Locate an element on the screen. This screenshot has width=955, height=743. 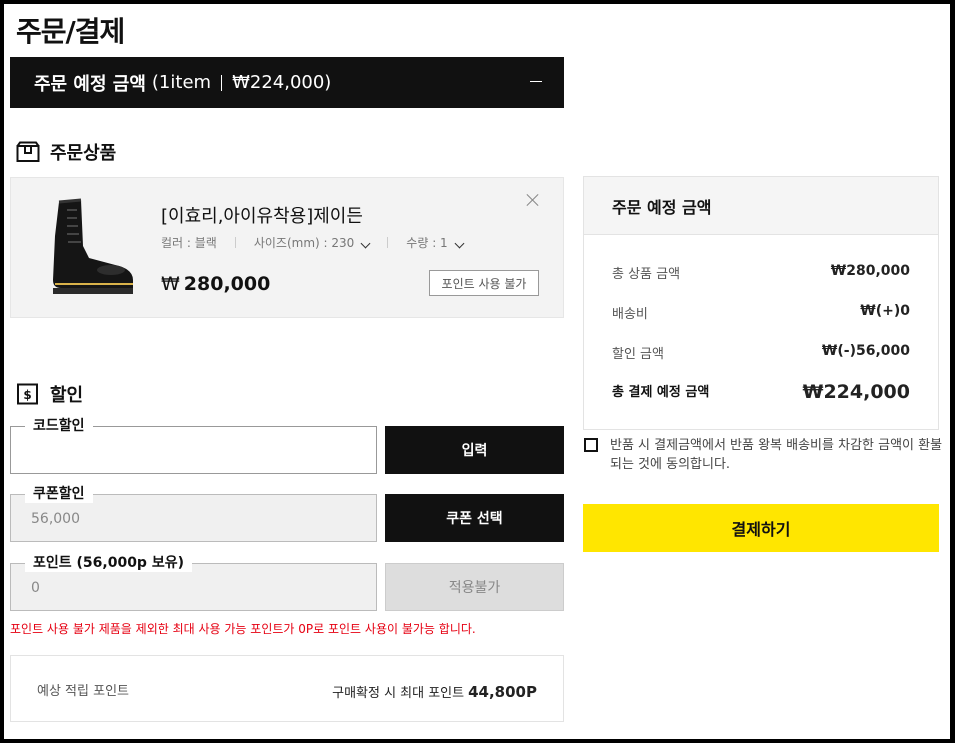
expected-points-box: 예상 적립 포인트 구매확정 시 최대 포인트 44,800P is located at coordinates (287, 688).